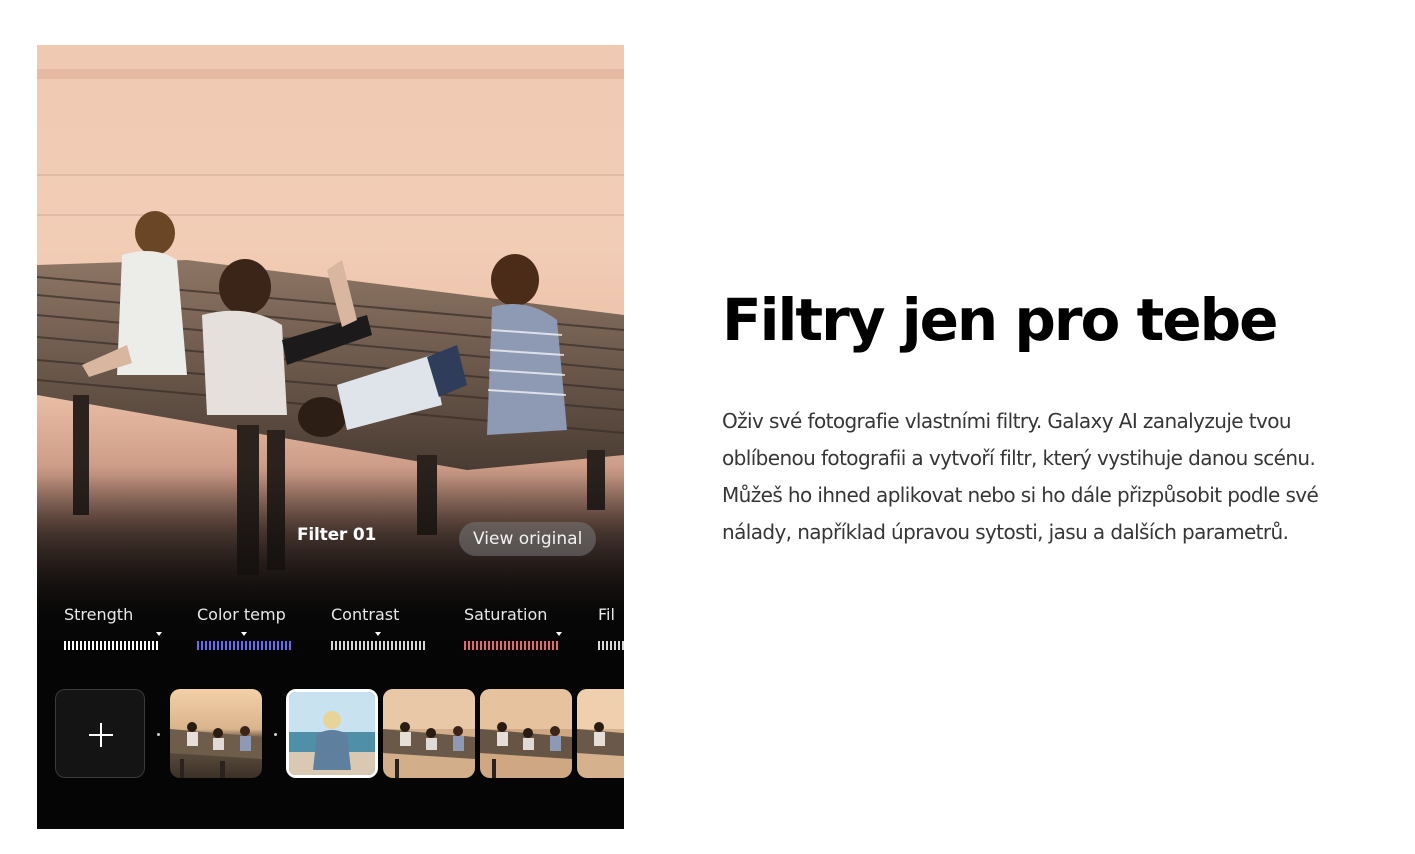 This screenshot has width=1415, height=854. Describe the element at coordinates (611, 633) in the screenshot. I see `filter-slider: Fil` at that location.